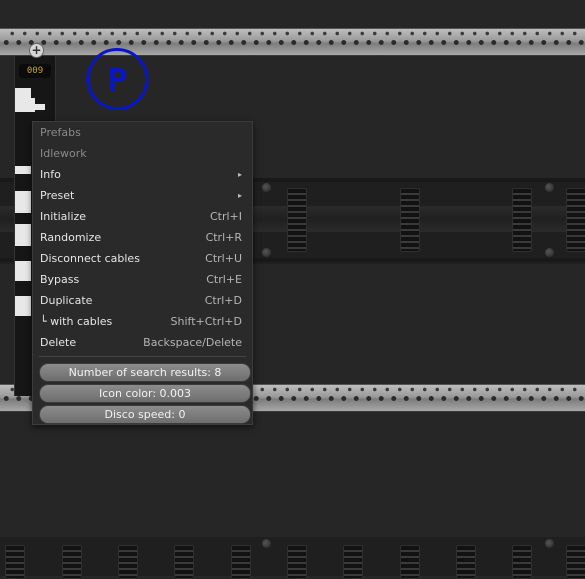  What do you see at coordinates (145, 372) in the screenshot?
I see `search-results-slider: Number of search results: 8` at bounding box center [145, 372].